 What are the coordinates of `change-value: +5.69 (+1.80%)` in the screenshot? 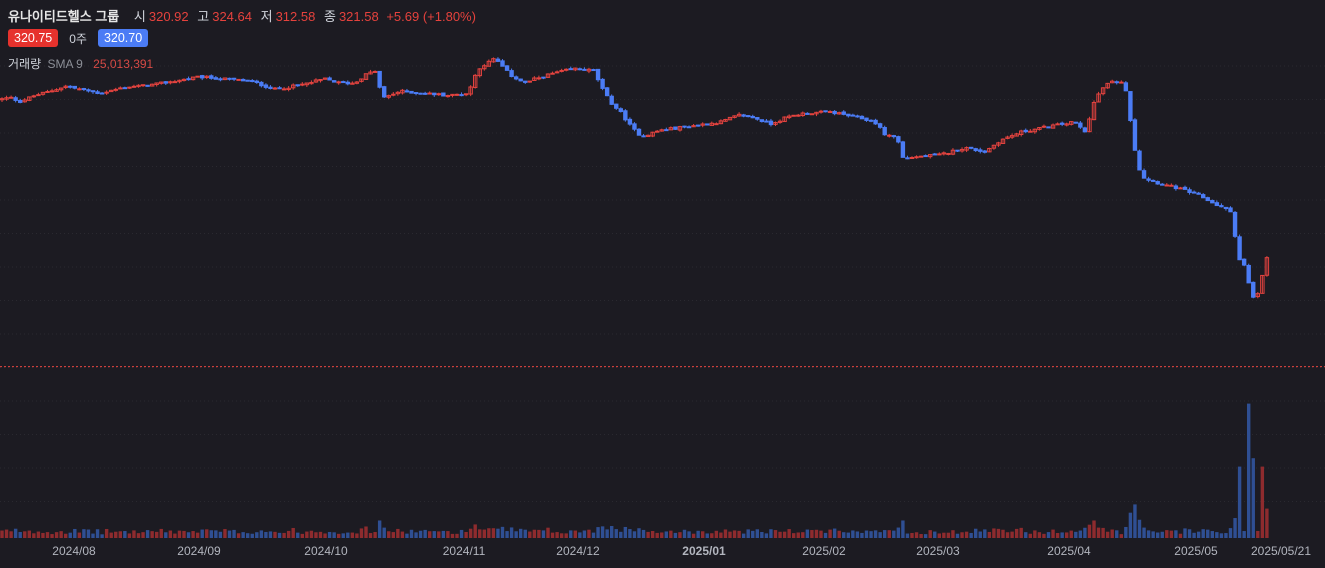 It's located at (431, 16).